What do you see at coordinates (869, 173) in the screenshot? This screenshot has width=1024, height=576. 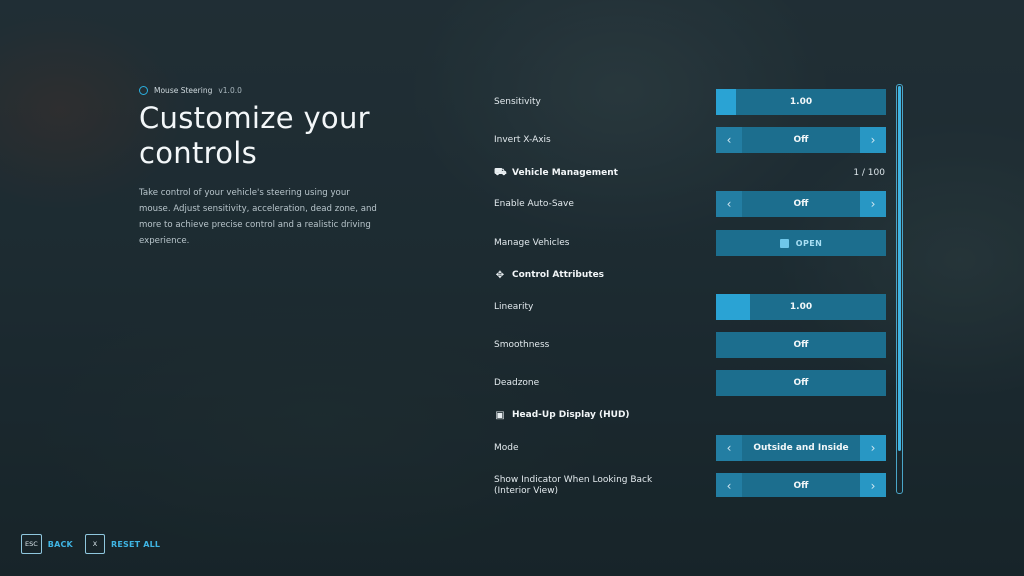 I see `vehicle-count: 1 / 100` at bounding box center [869, 173].